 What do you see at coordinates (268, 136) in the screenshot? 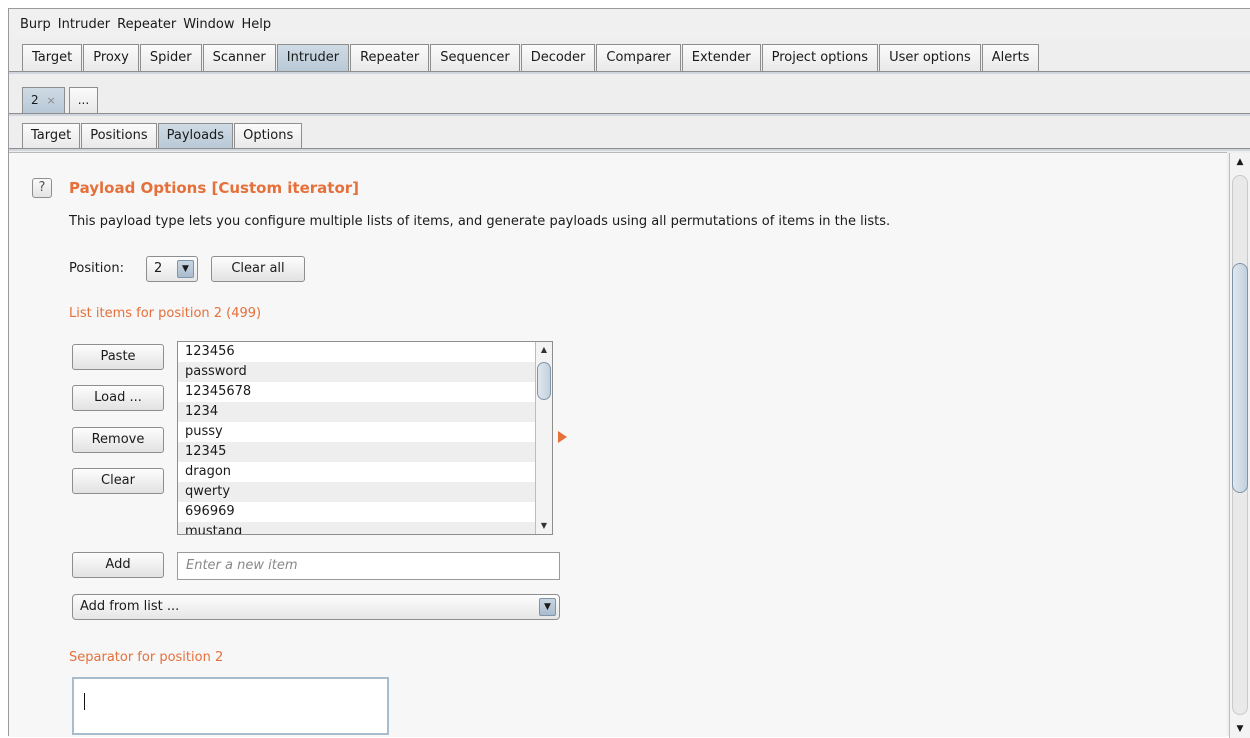
I see `tab-options: Options` at bounding box center [268, 136].